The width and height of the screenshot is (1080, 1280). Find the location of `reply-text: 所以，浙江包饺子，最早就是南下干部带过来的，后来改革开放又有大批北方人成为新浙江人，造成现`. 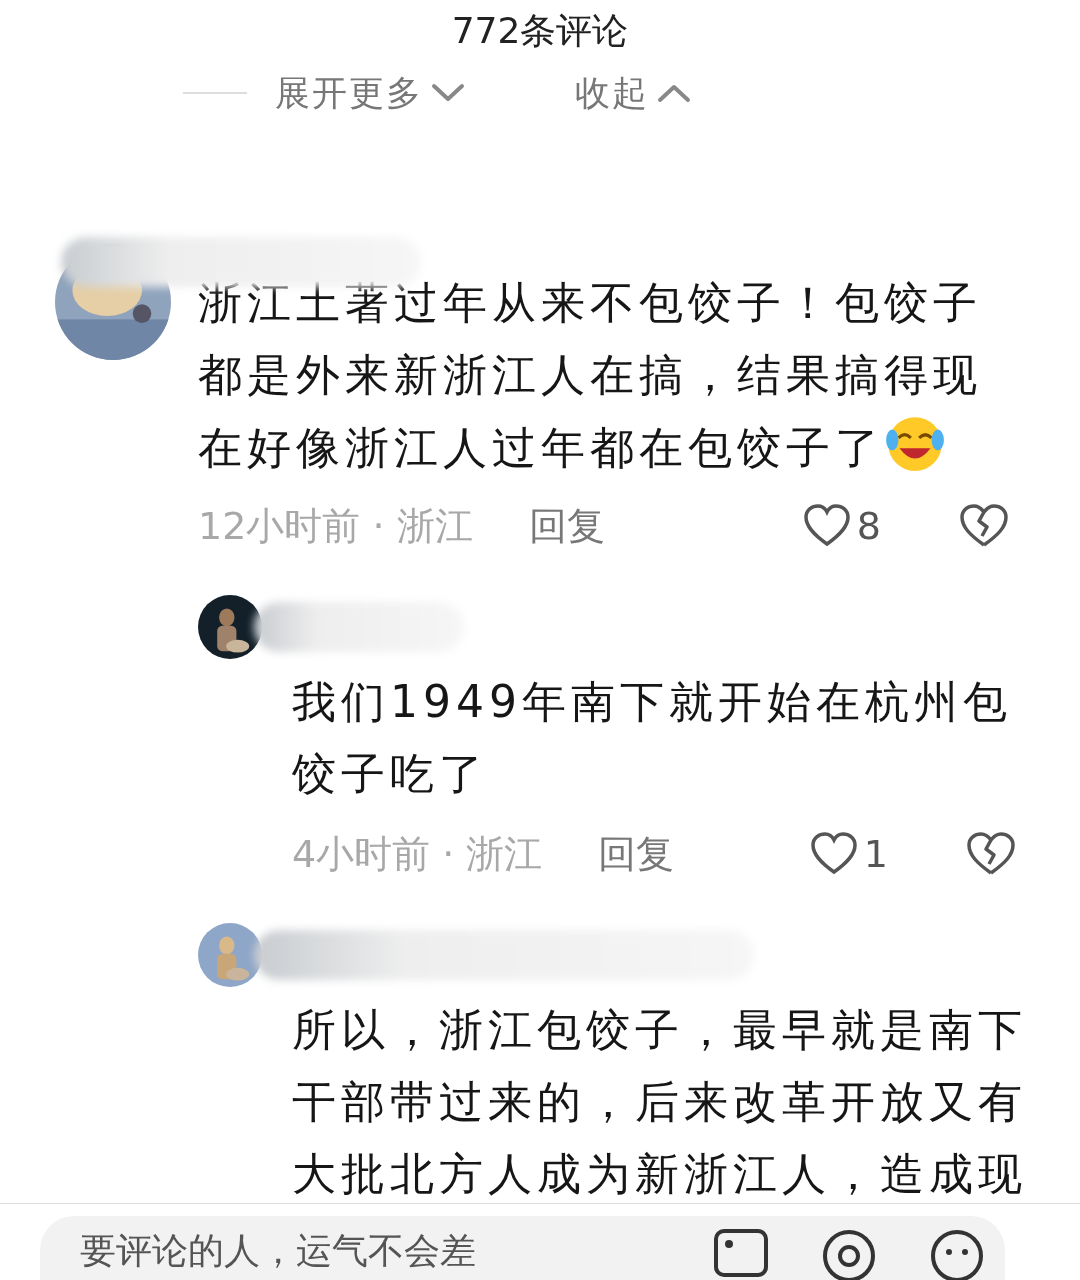

reply-text: 所以，浙江包饺子，最早就是南下干部带过来的，后来改革开放又有大批北方人成为新浙江人，造成现 is located at coordinates (660, 1102).